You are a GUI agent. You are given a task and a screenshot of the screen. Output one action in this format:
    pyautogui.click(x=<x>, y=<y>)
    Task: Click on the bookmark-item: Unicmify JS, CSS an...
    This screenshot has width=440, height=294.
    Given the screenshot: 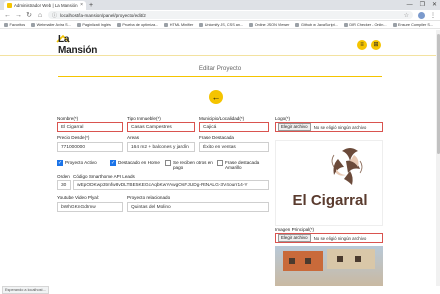 What is the action you would take?
    pyautogui.click(x=221, y=24)
    